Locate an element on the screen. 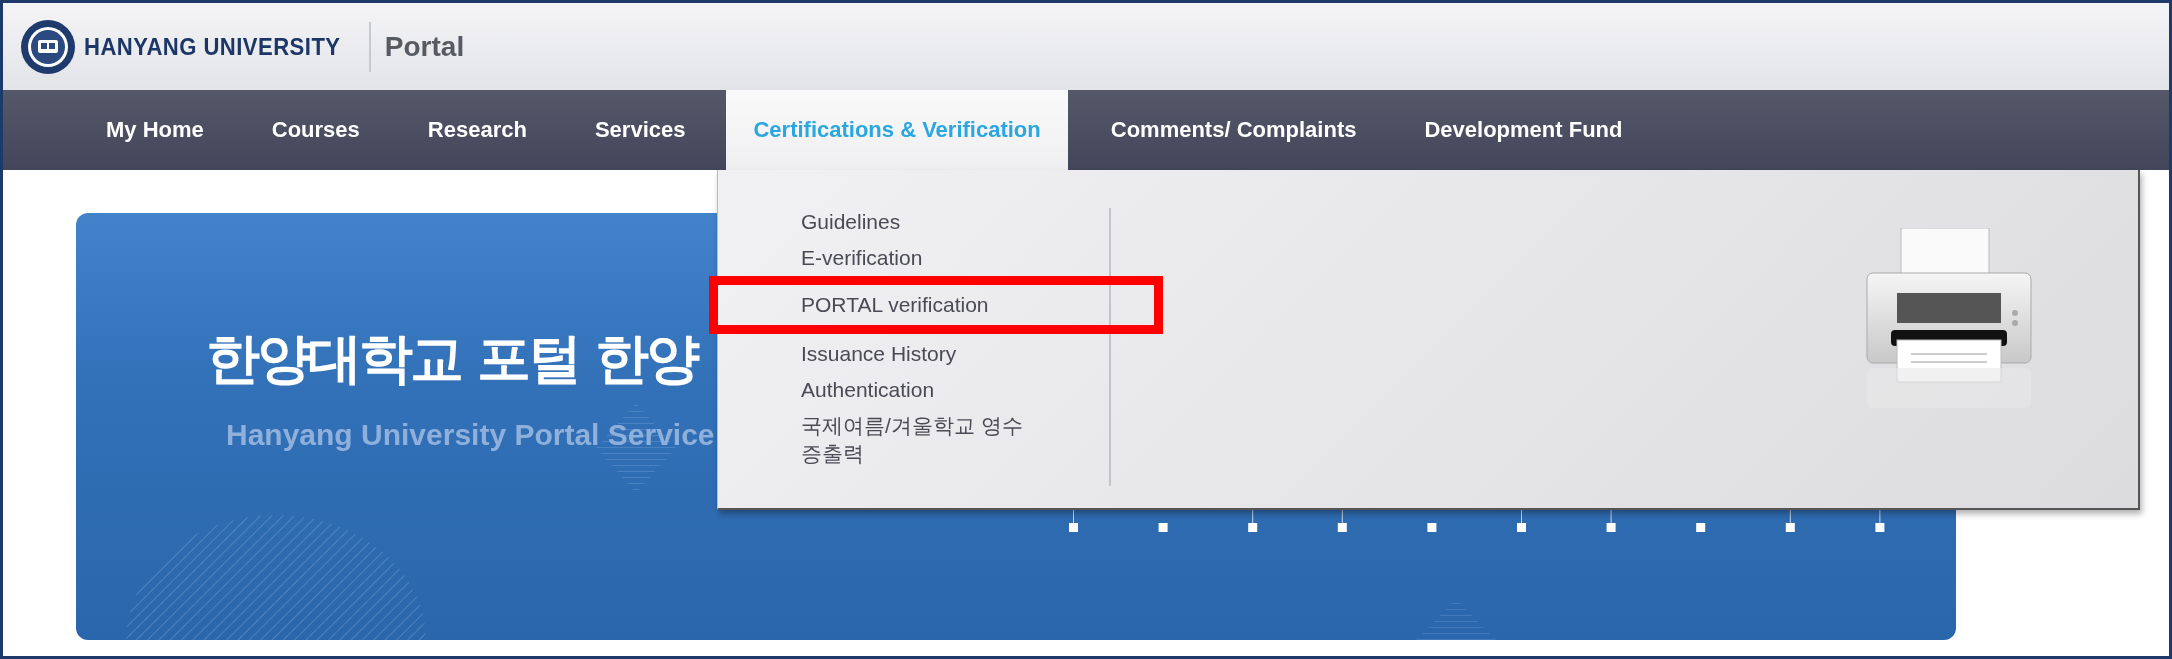 The image size is (2172, 659). menu-item: E-verification is located at coordinates (919, 258).